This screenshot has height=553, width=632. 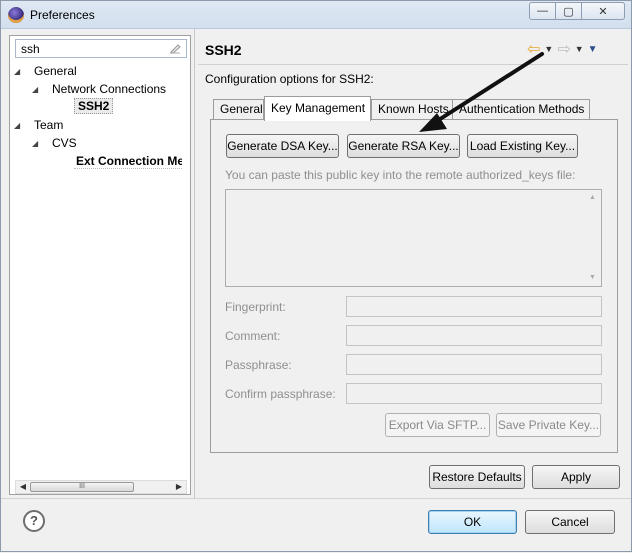 I want to click on scroll-right-icon: ▶, so click(x=179, y=487).